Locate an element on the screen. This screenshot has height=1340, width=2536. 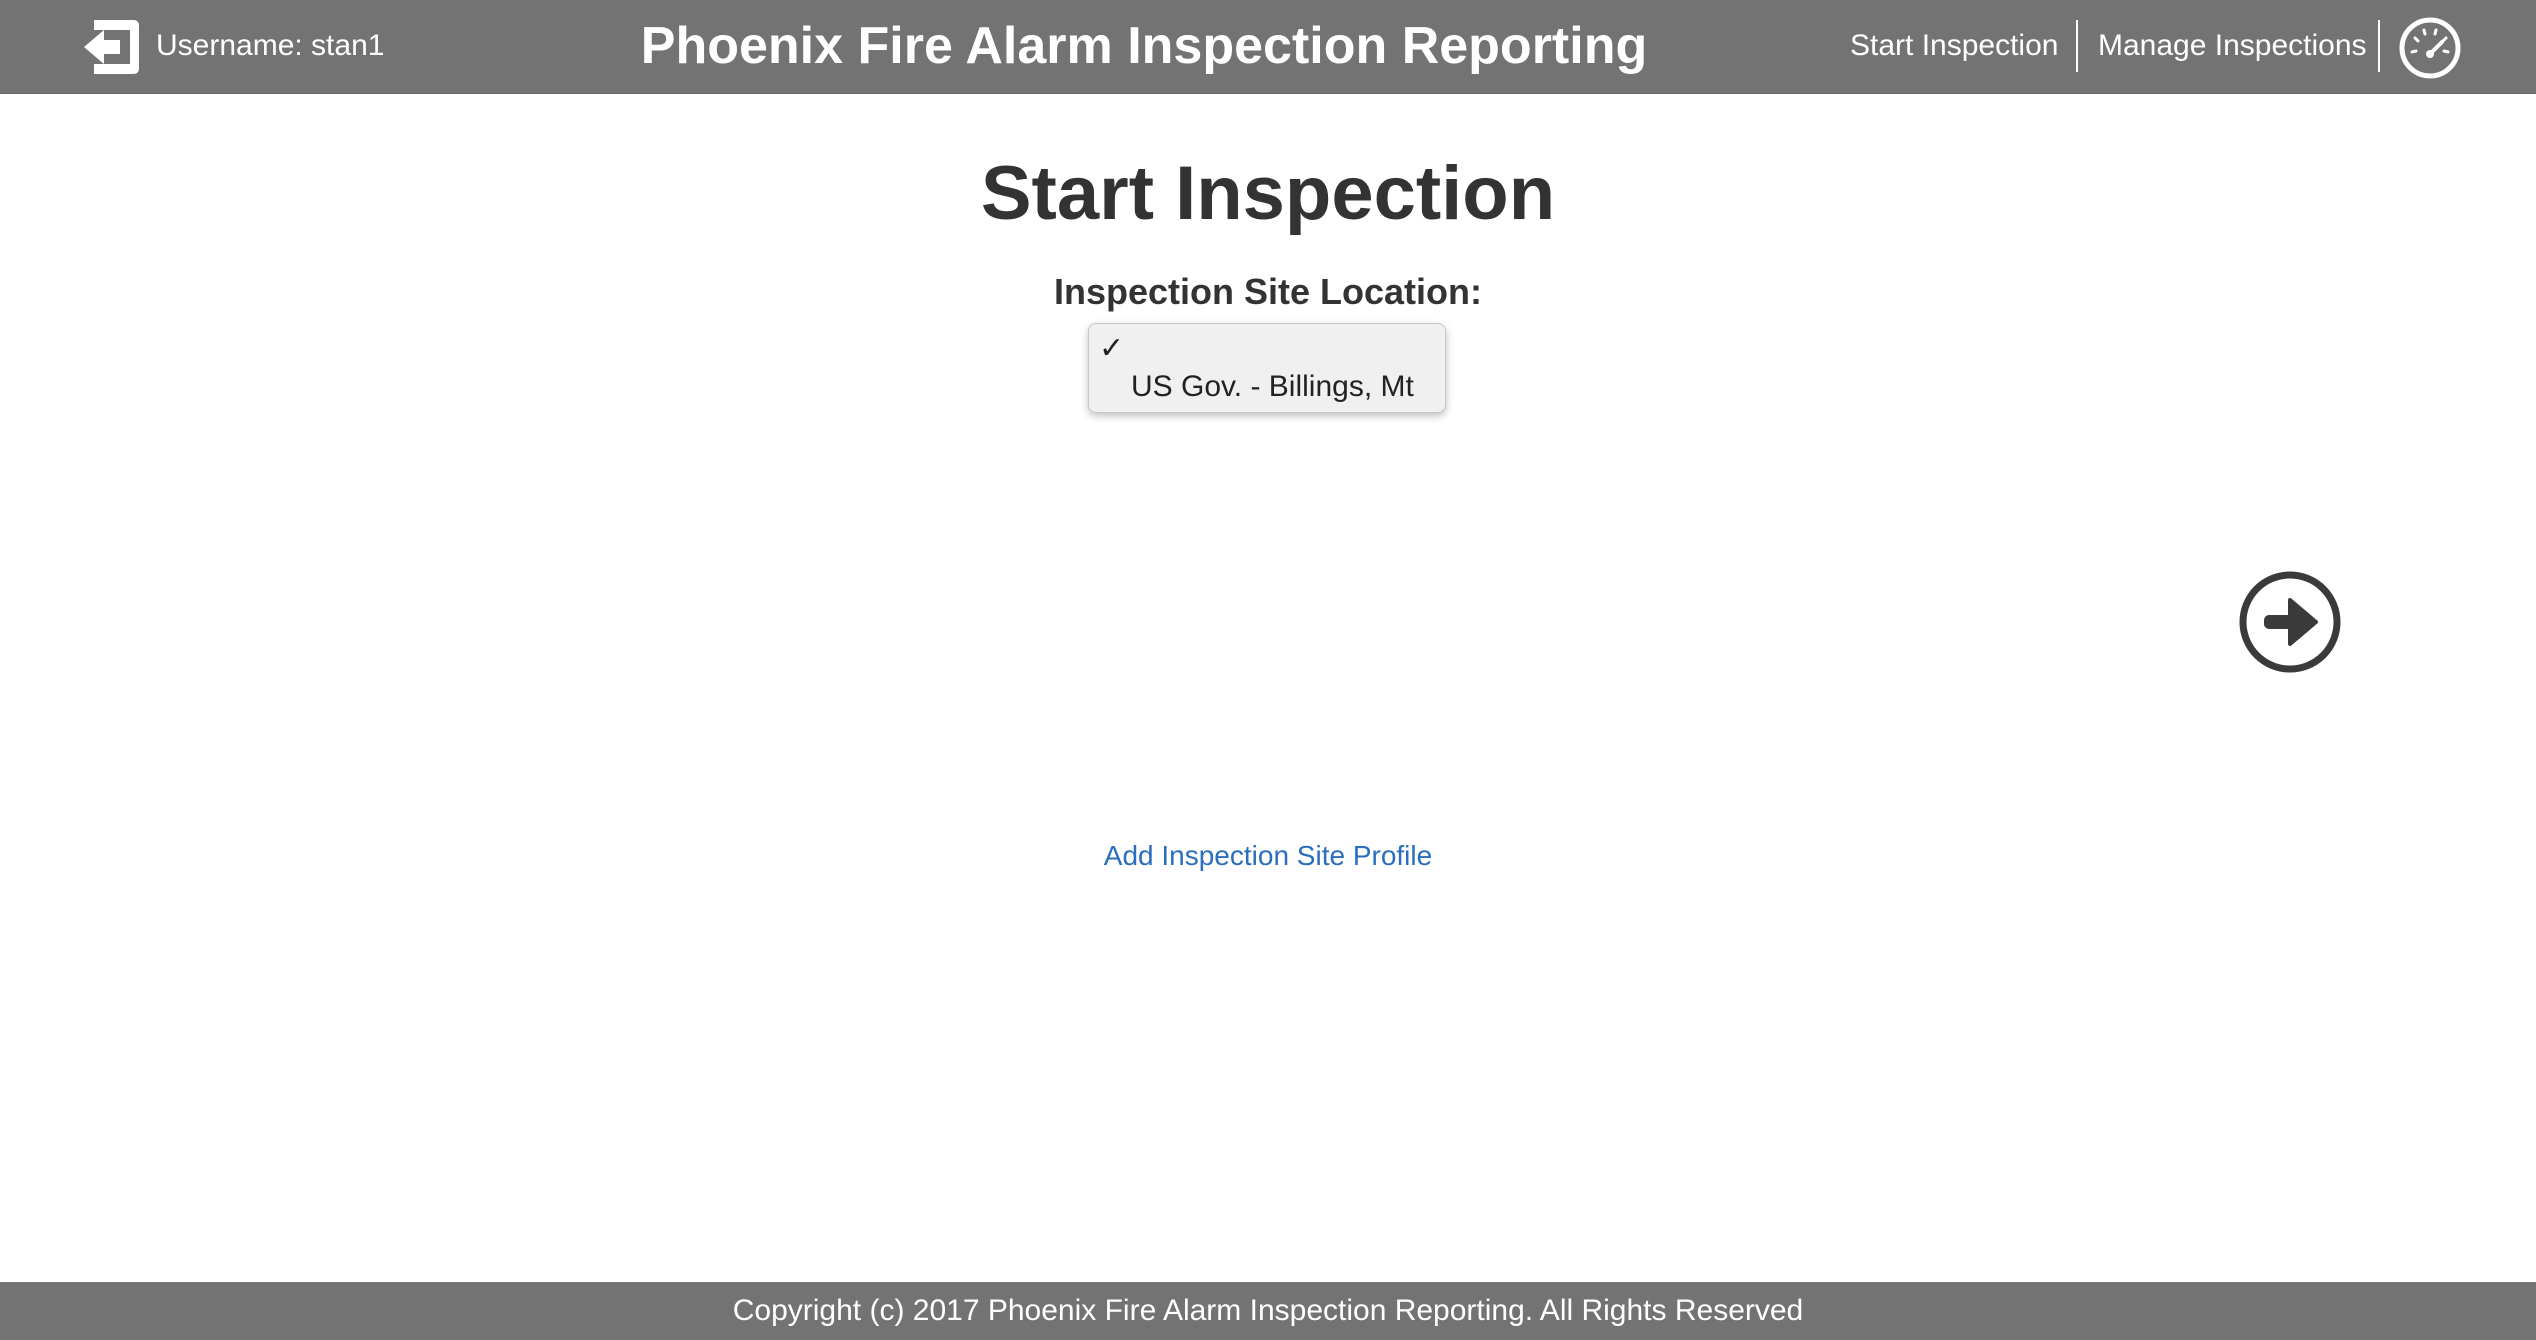
username-label: Username: stan1 is located at coordinates (270, 45).